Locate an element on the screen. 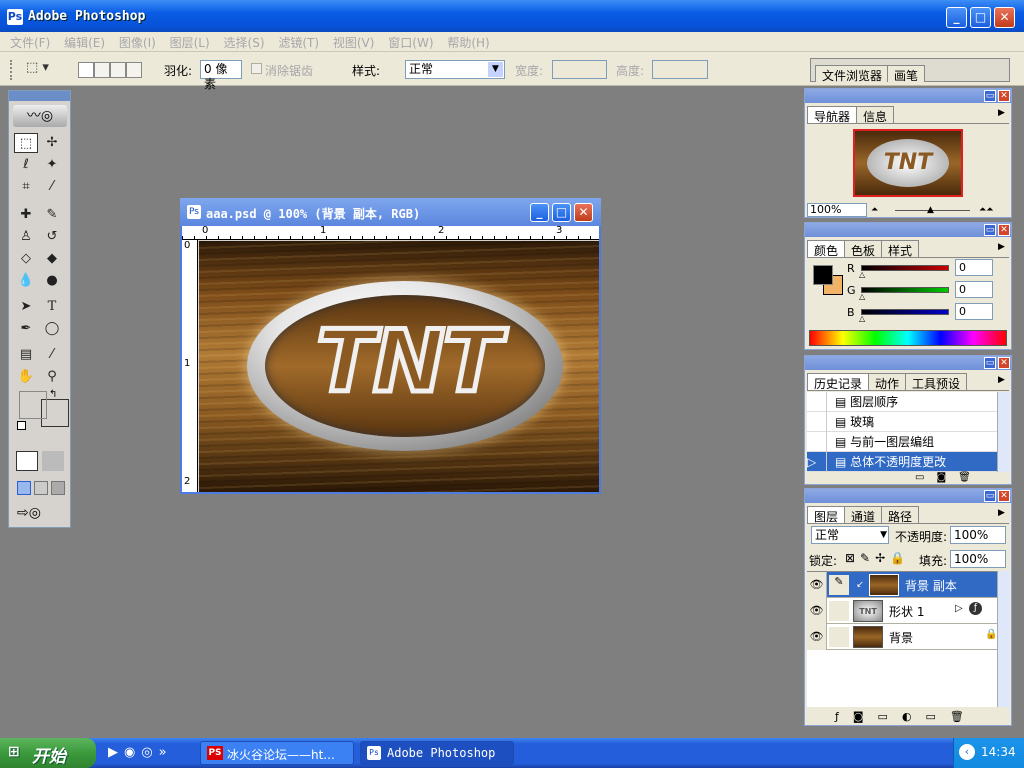  tab-paths: 路径 is located at coordinates (900, 515).